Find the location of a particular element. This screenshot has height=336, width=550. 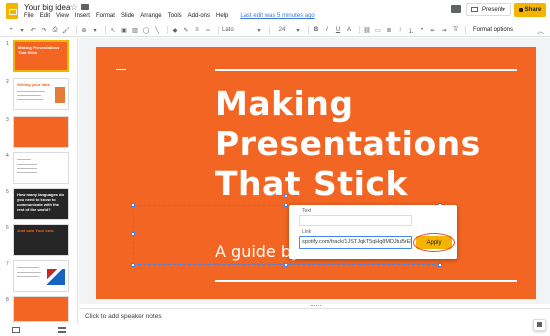

font-select: Lato is located at coordinates (237, 30).